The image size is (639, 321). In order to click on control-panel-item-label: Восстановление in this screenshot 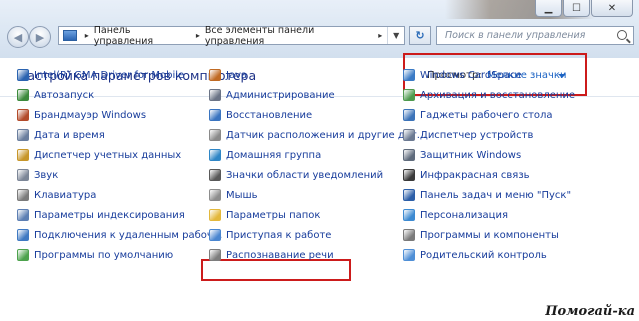, I will do `click(269, 115)`.